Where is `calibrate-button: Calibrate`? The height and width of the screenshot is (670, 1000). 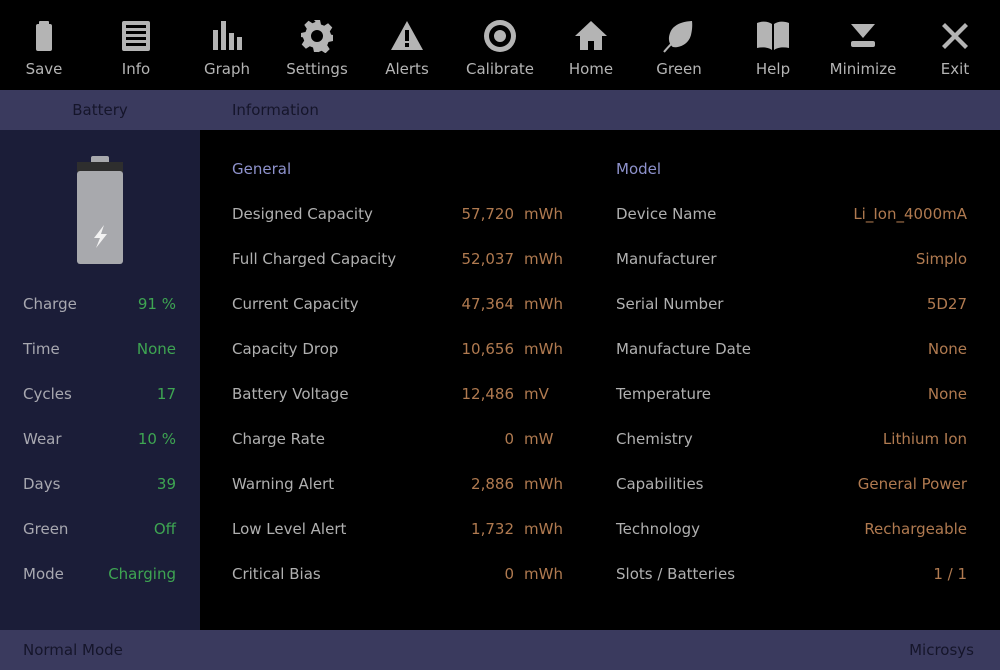
calibrate-button: Calibrate is located at coordinates (500, 45).